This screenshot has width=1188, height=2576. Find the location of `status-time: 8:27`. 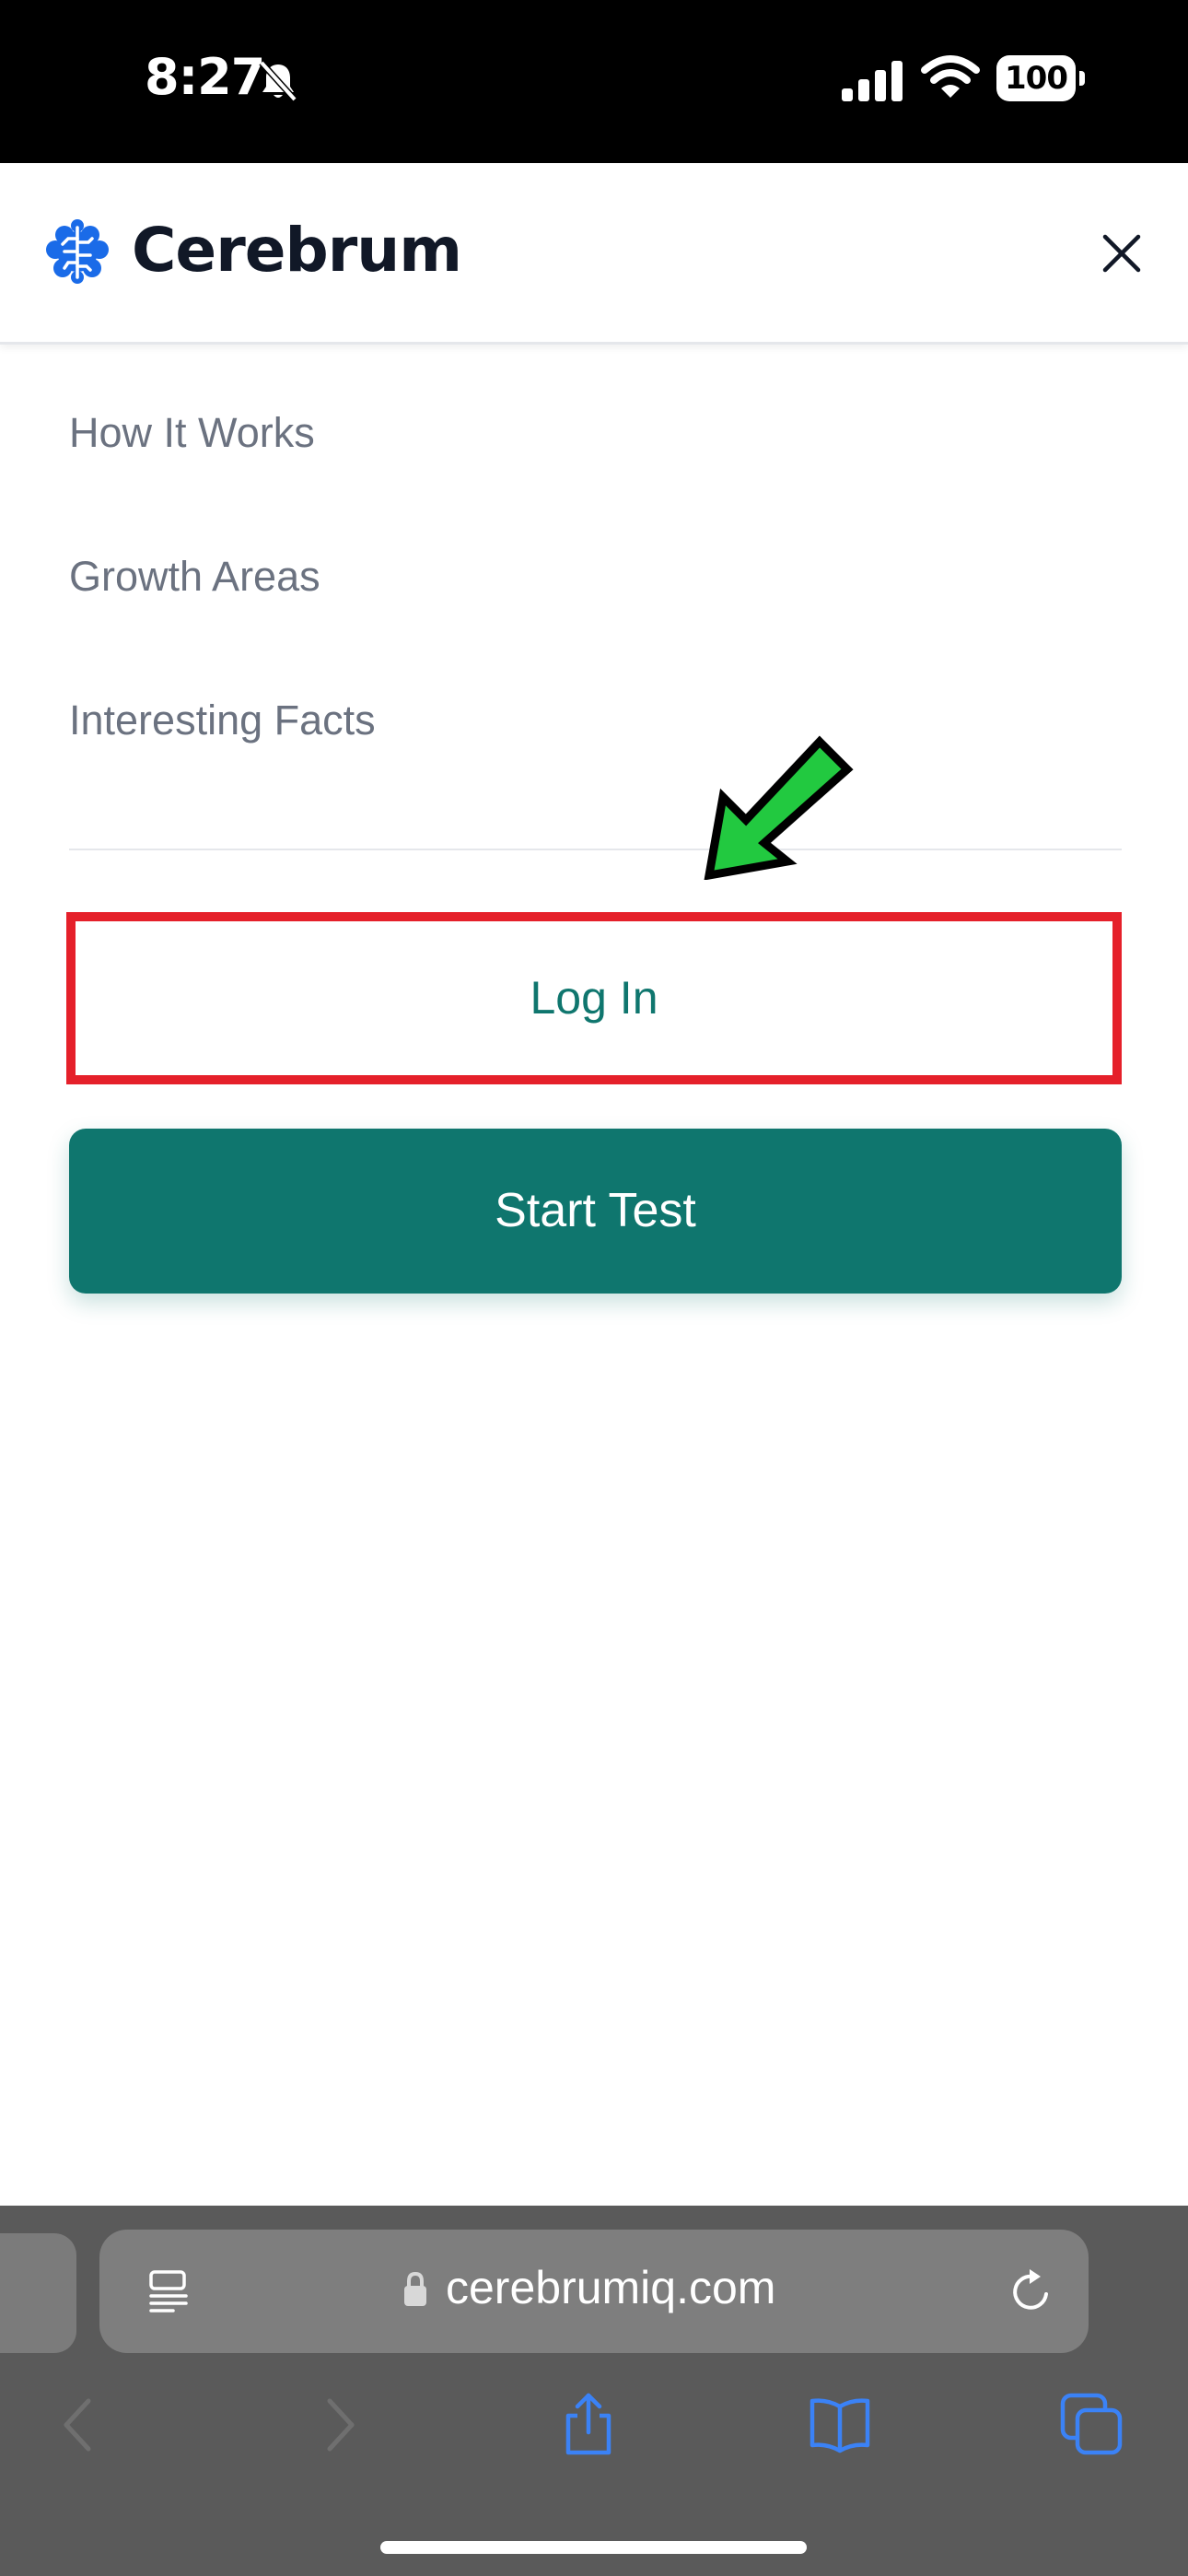

status-time: 8:27 is located at coordinates (205, 77).